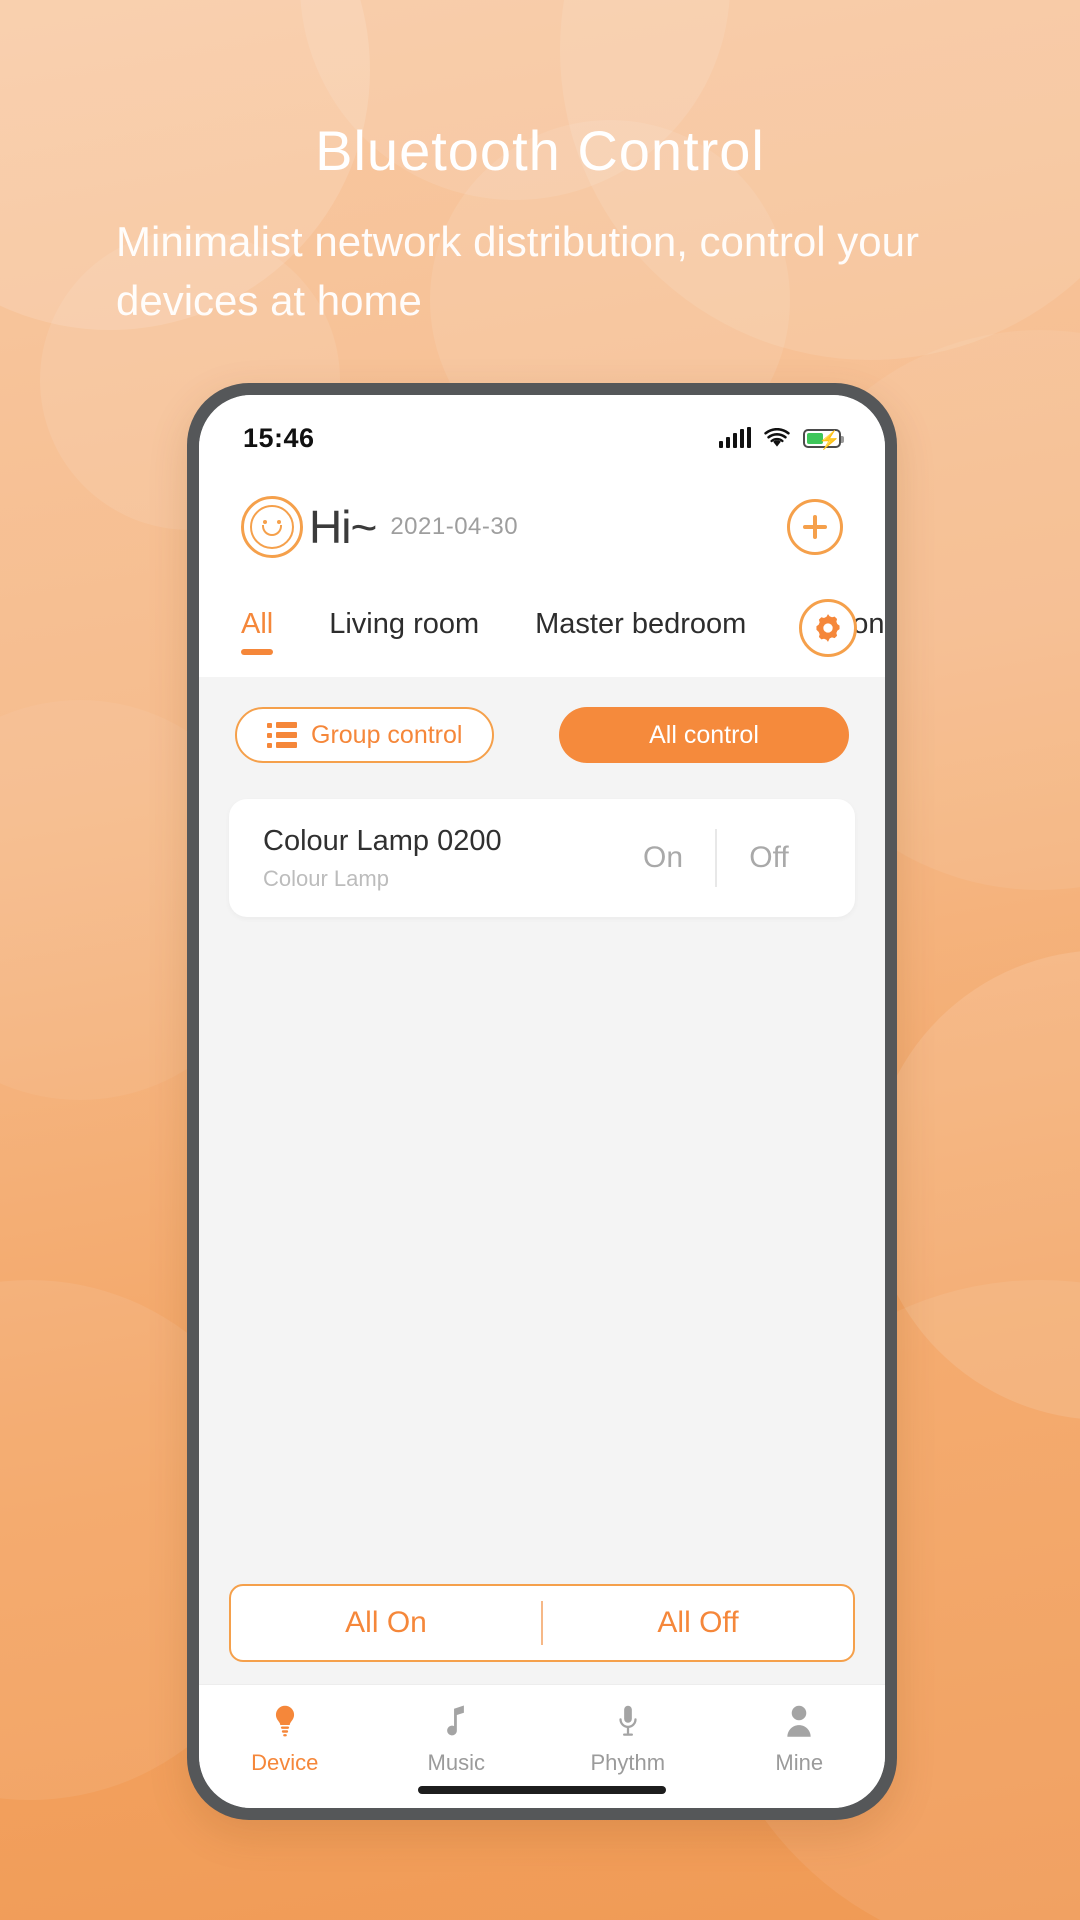  Describe the element at coordinates (823, 438) in the screenshot. I see `battery-charging-icon: ⚡` at that location.